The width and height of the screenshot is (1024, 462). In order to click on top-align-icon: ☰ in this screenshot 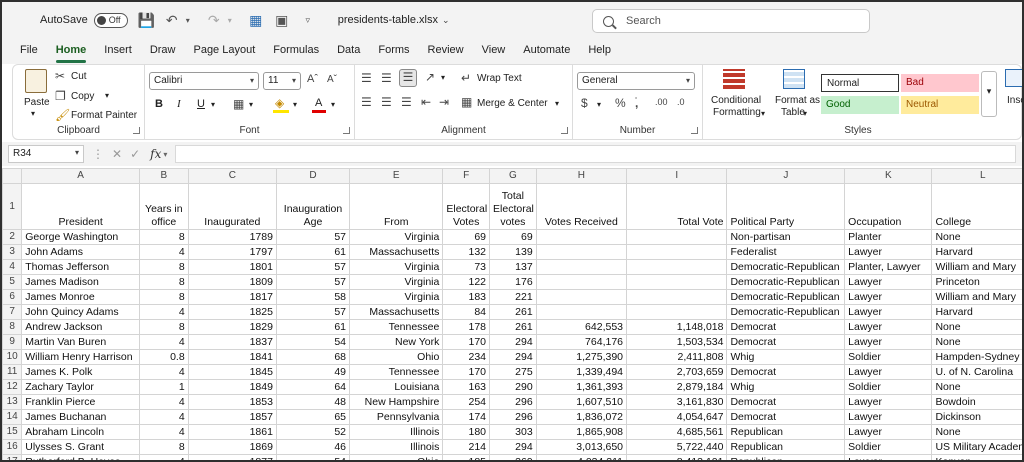, I will do `click(366, 78)`.